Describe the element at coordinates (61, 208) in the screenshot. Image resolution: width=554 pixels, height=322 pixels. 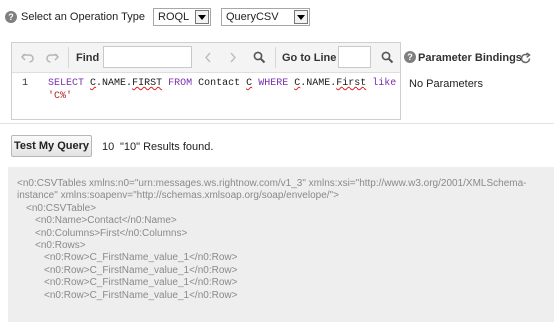
I see `xml-line: <n0:CSVTable>` at that location.